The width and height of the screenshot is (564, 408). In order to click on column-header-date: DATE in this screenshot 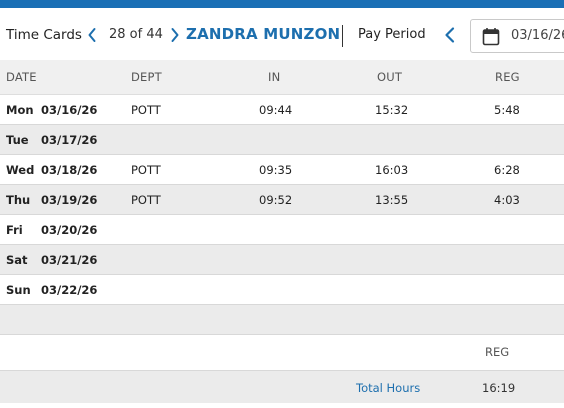, I will do `click(21, 77)`.